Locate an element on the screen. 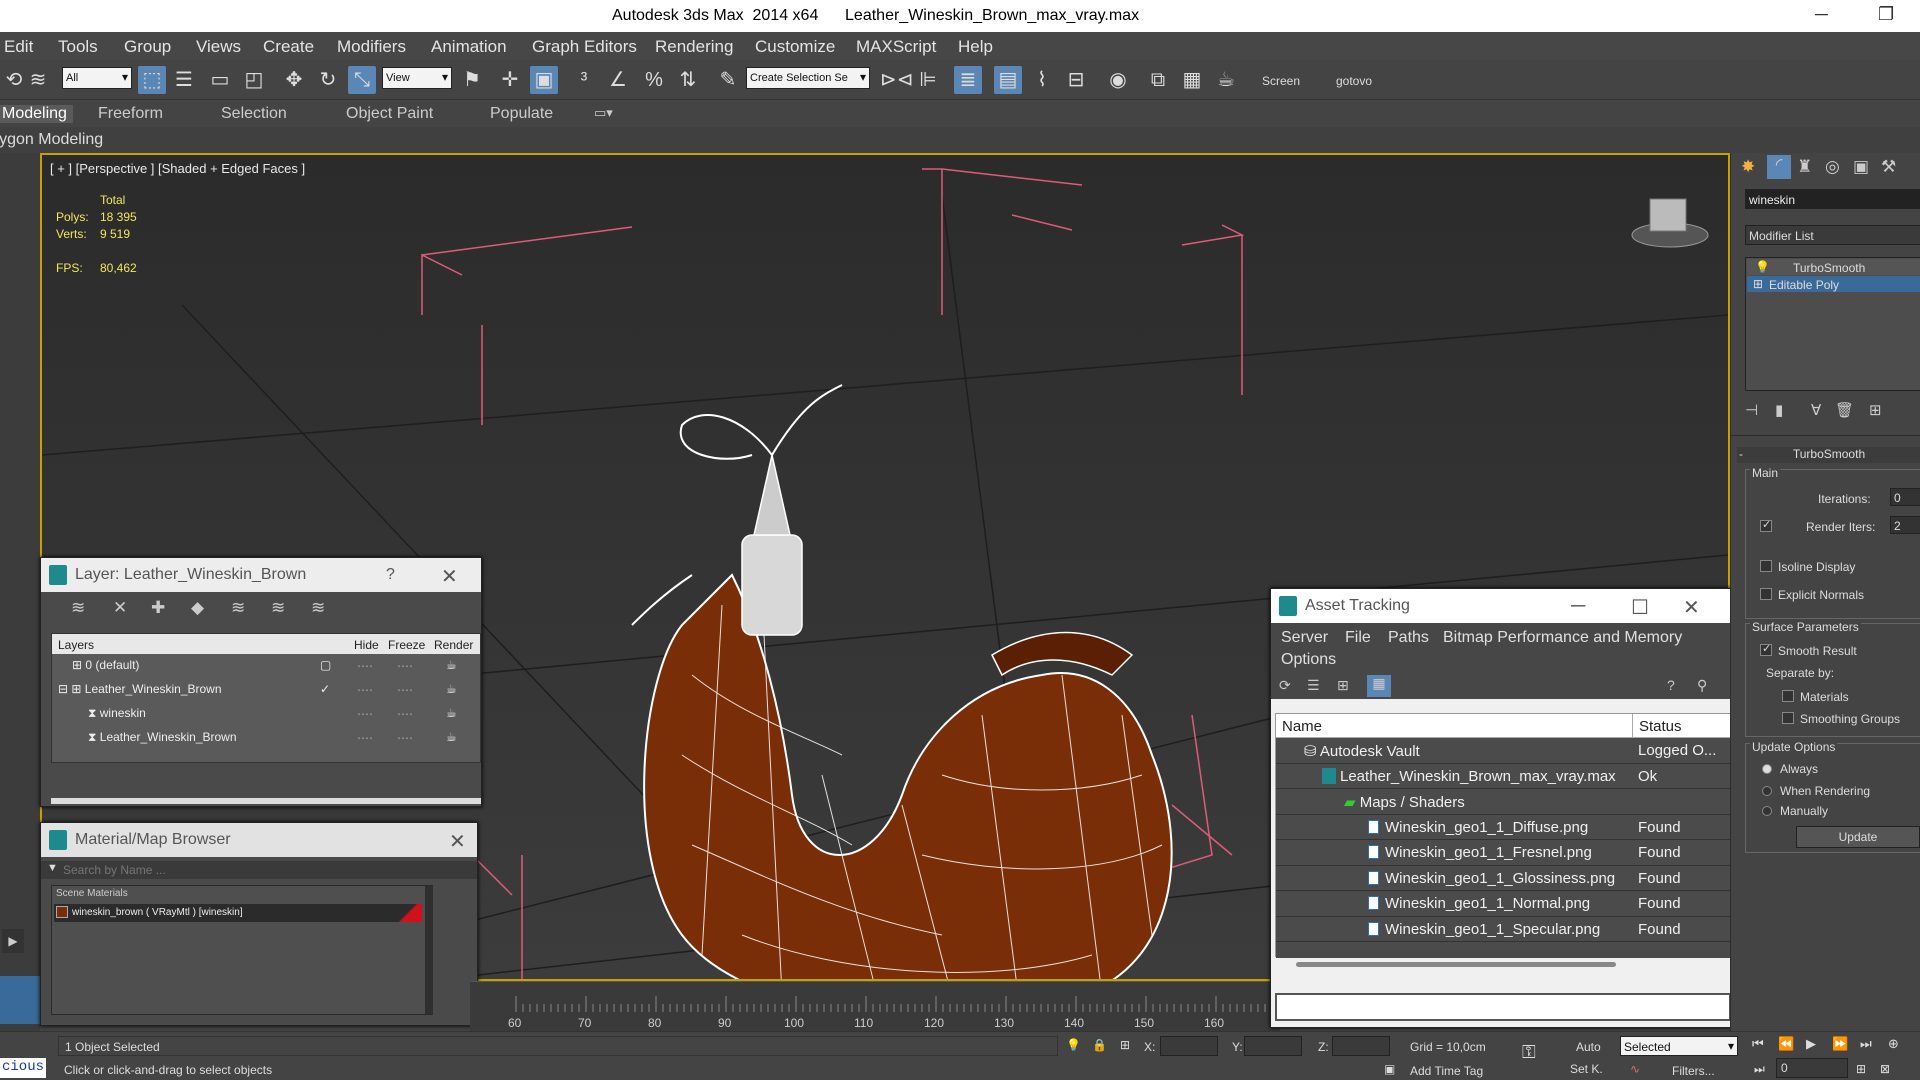 This screenshot has width=1920, height=1080. go-to-end-icon: ⏭ is located at coordinates (1866, 1044).